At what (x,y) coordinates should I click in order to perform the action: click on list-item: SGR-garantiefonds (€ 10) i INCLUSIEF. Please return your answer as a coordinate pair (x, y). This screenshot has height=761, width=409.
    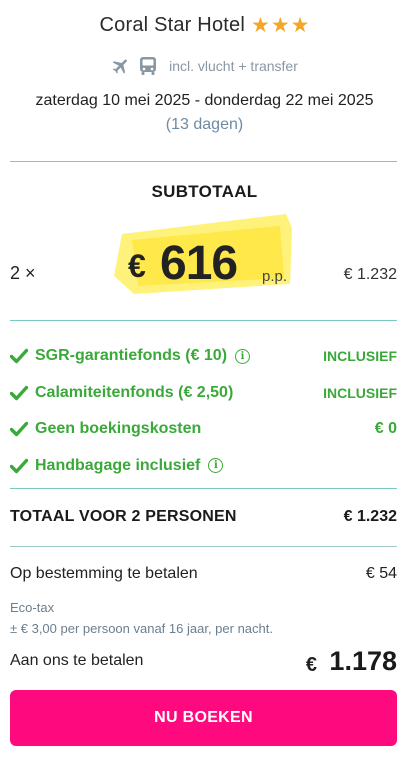
    Looking at the image, I should click on (203, 356).